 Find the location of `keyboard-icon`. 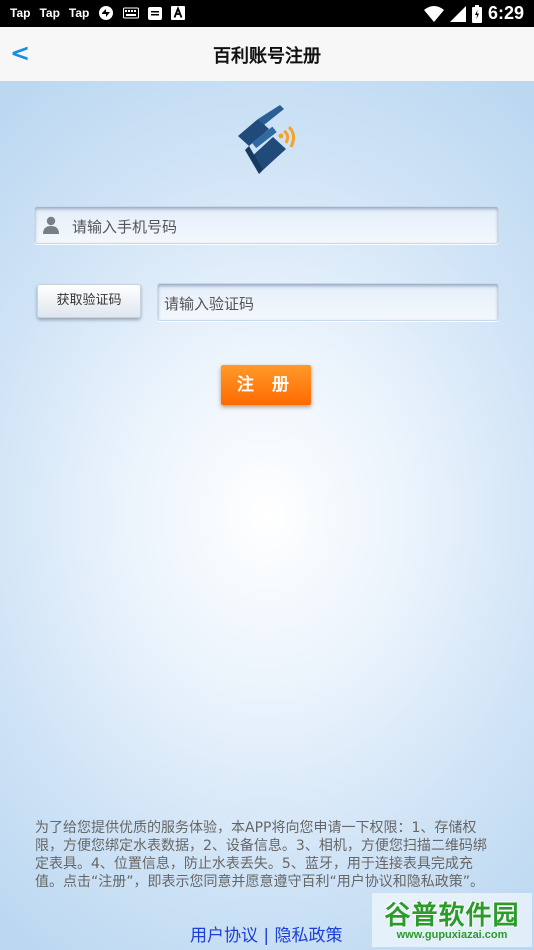

keyboard-icon is located at coordinates (131, 13).